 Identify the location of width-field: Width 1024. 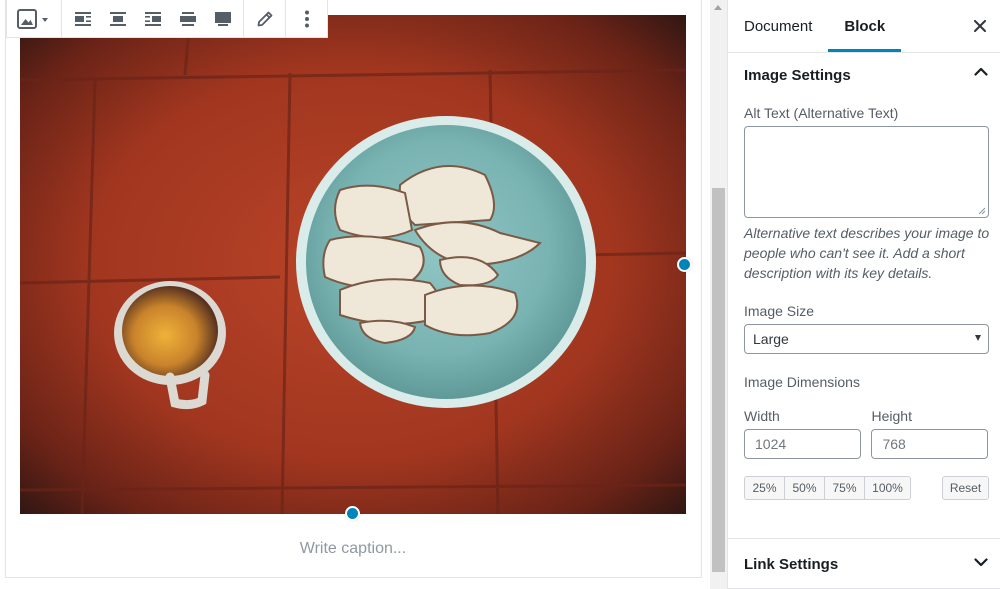
(807, 433).